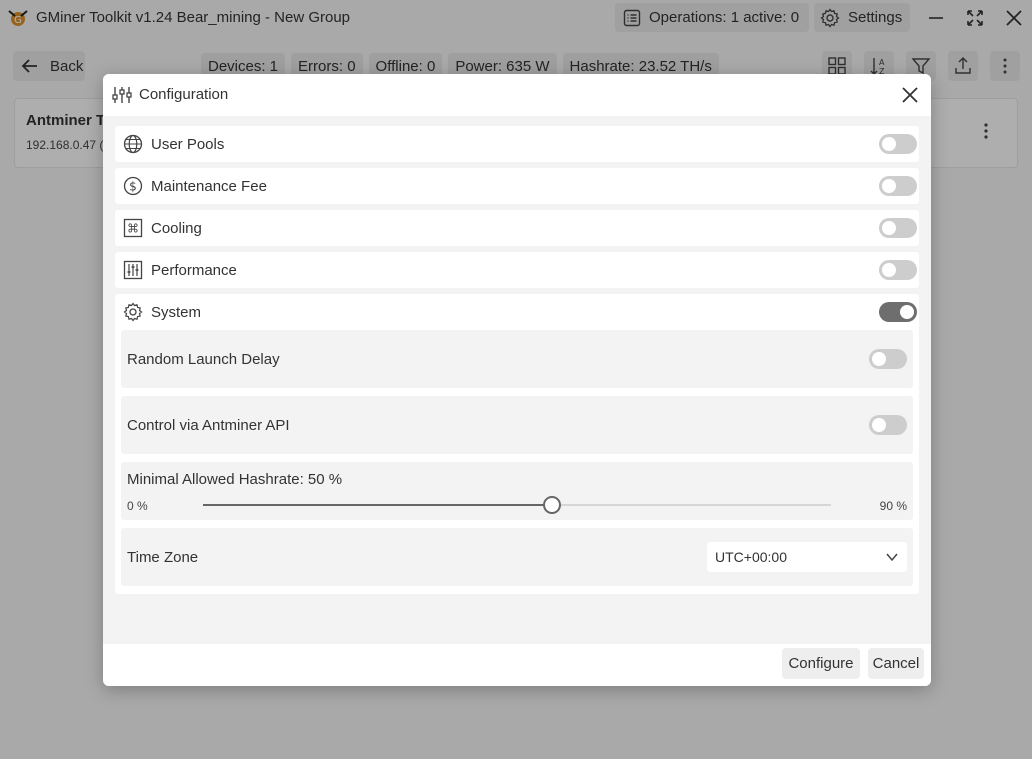  I want to click on section-user-pools: User Pools, so click(517, 144).